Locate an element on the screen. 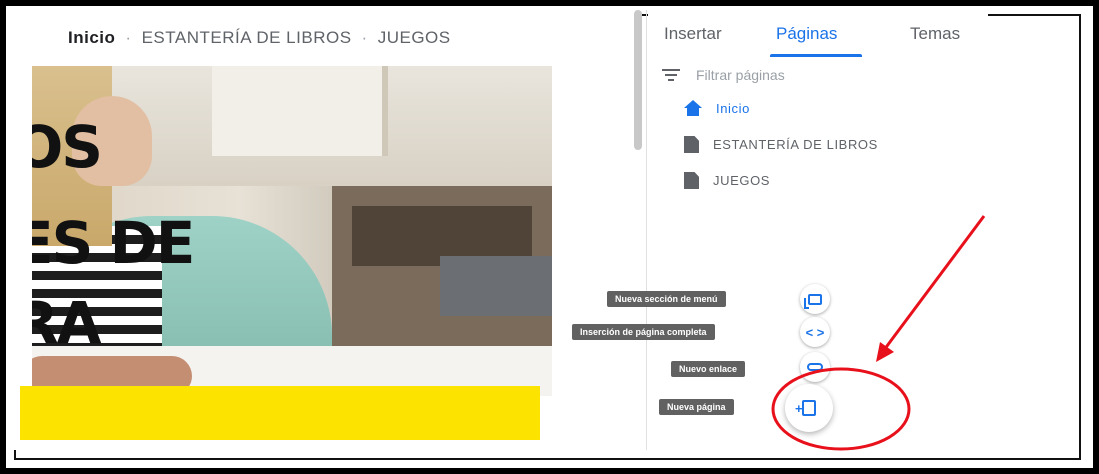 Image resolution: width=1099 pixels, height=474 pixels. code-icon: < > is located at coordinates (815, 332).